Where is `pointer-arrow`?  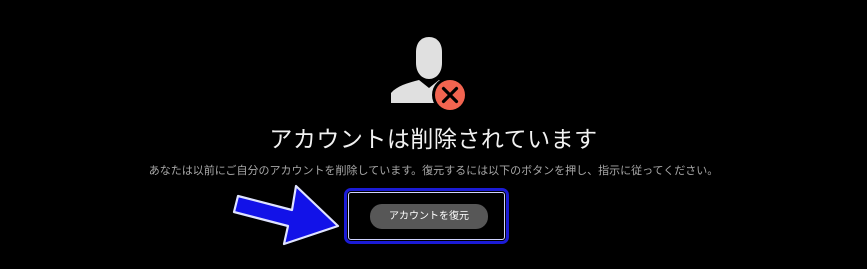
pointer-arrow is located at coordinates (288, 212).